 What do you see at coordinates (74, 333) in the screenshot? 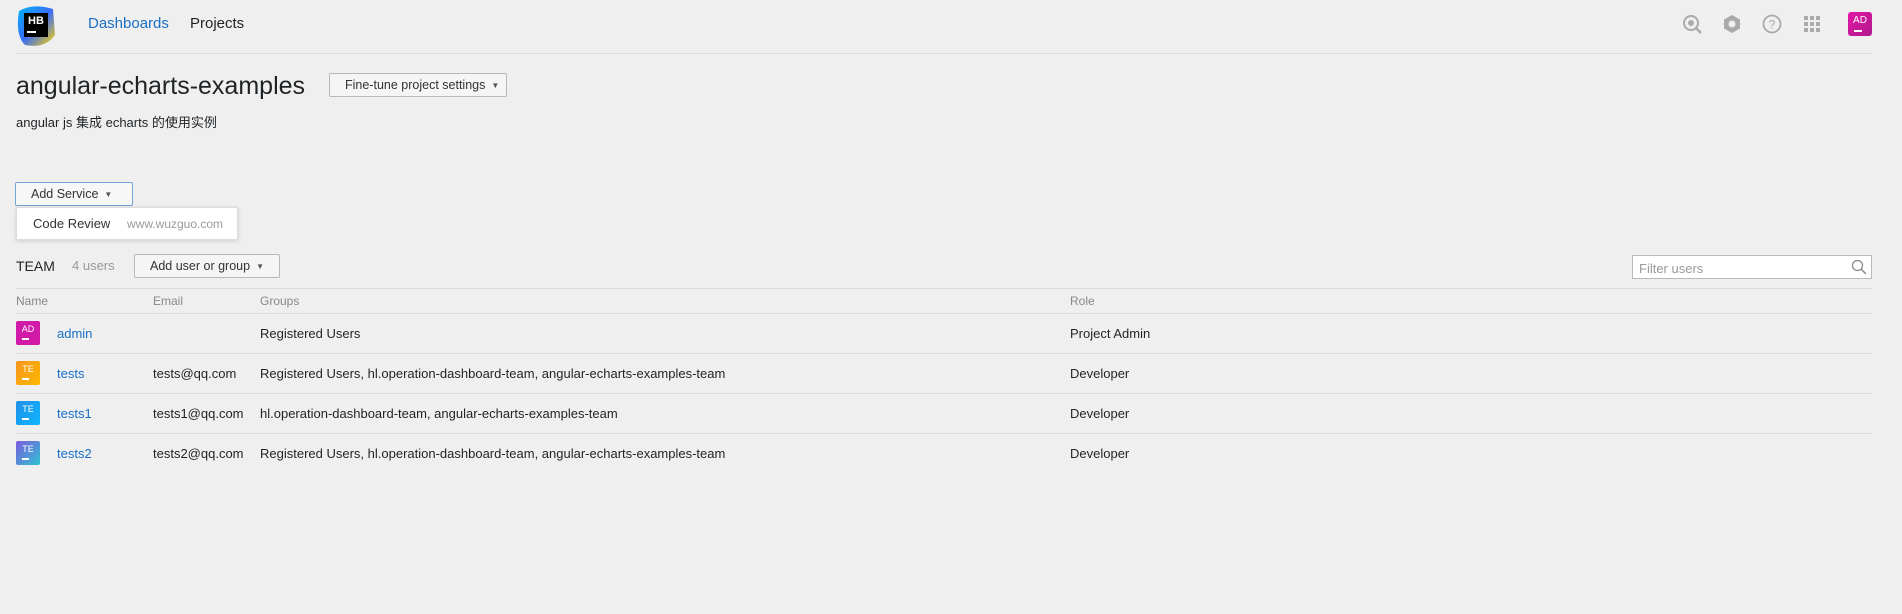
I see `user-name-link: admin` at bounding box center [74, 333].